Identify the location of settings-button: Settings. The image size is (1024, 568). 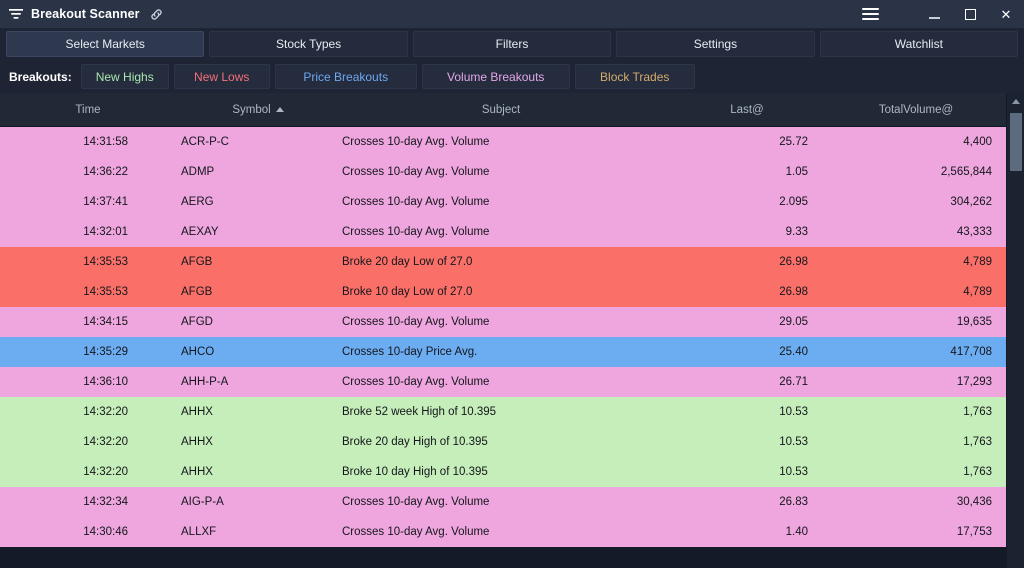
(715, 44).